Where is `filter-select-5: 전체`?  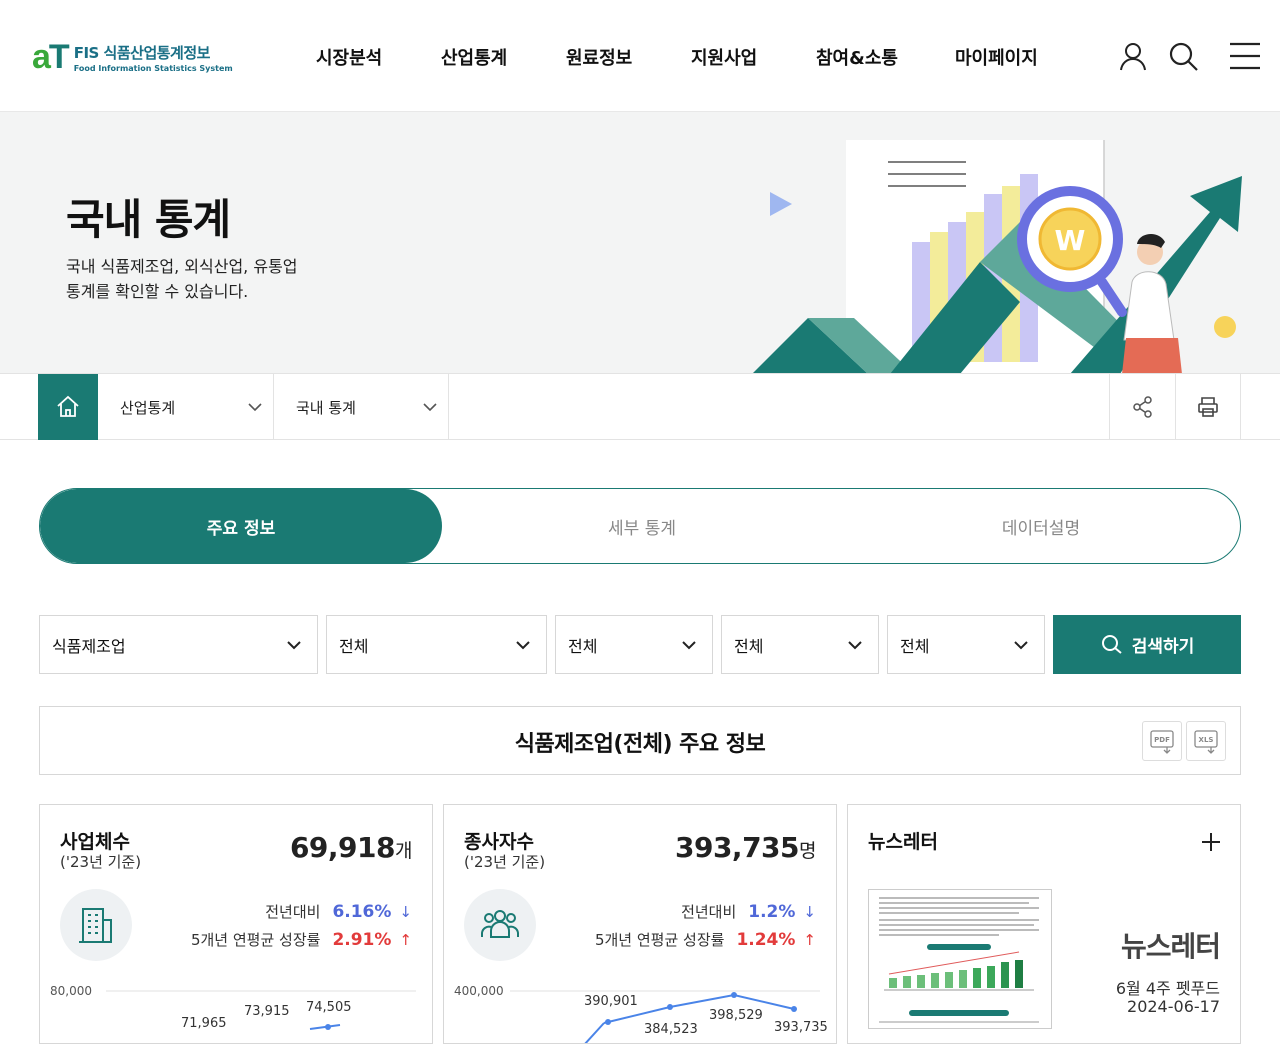 filter-select-5: 전체 is located at coordinates (966, 644).